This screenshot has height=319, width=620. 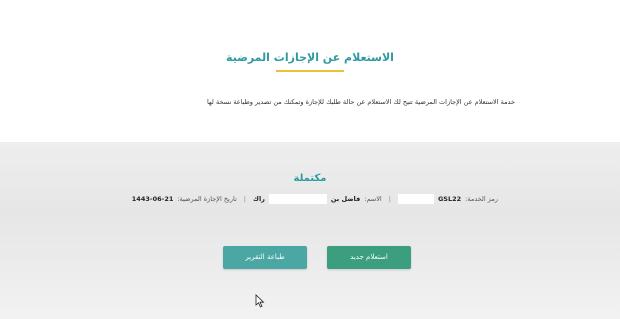 I want to click on name-label: الاسم:, so click(x=373, y=199).